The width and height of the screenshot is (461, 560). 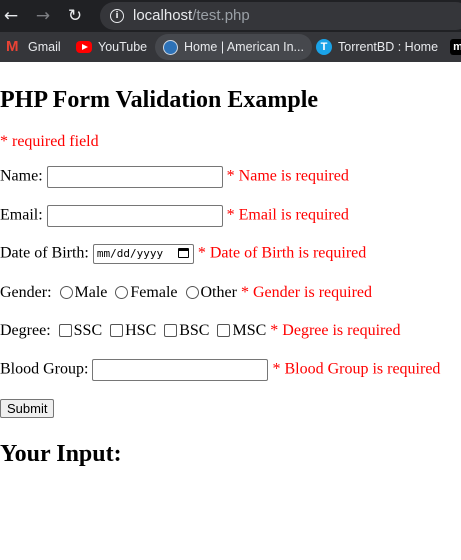 I want to click on dob-input: mm/dd/yyyy, so click(x=143, y=254).